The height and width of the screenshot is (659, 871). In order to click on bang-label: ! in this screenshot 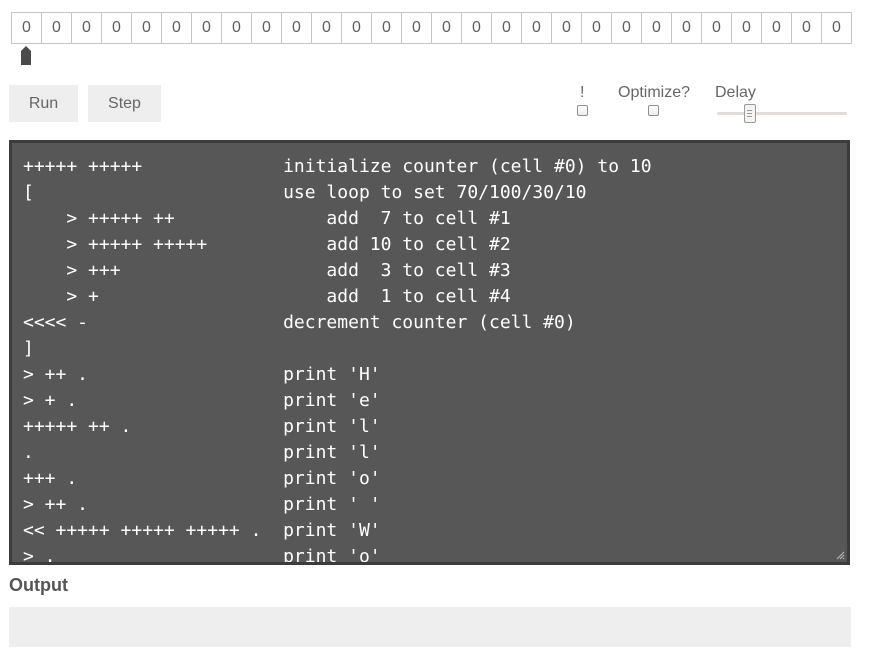, I will do `click(582, 92)`.